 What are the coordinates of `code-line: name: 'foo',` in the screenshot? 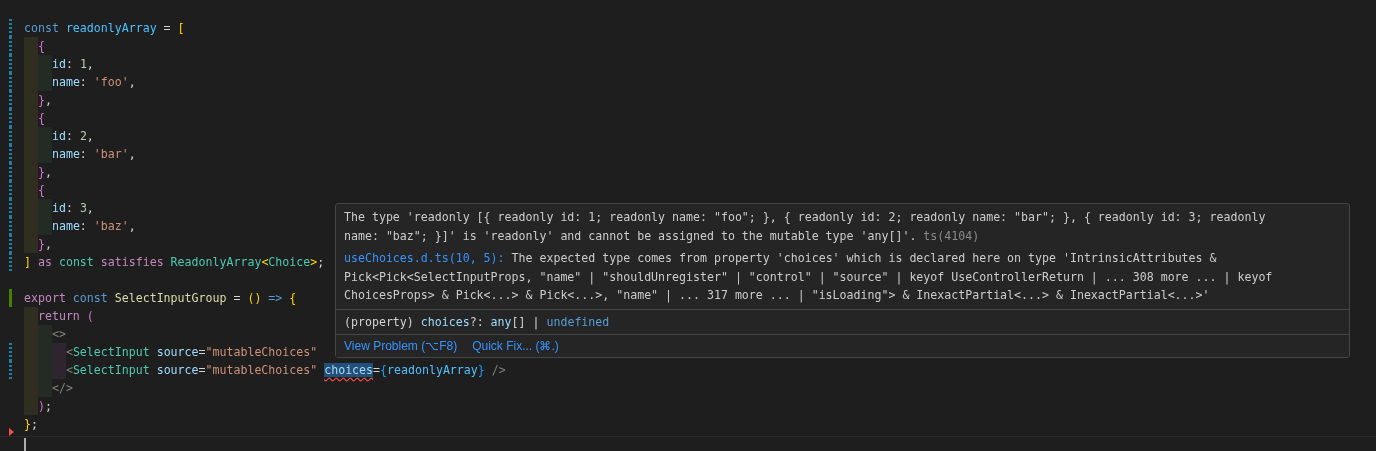 It's located at (80, 82).